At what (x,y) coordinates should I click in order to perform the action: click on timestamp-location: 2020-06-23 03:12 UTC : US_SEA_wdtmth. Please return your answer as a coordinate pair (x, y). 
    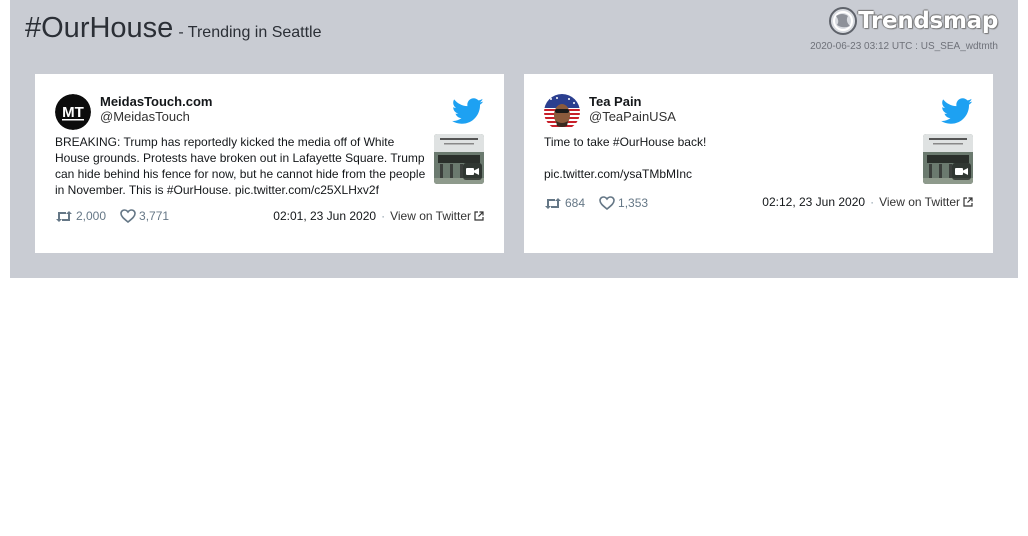
    Looking at the image, I should click on (904, 46).